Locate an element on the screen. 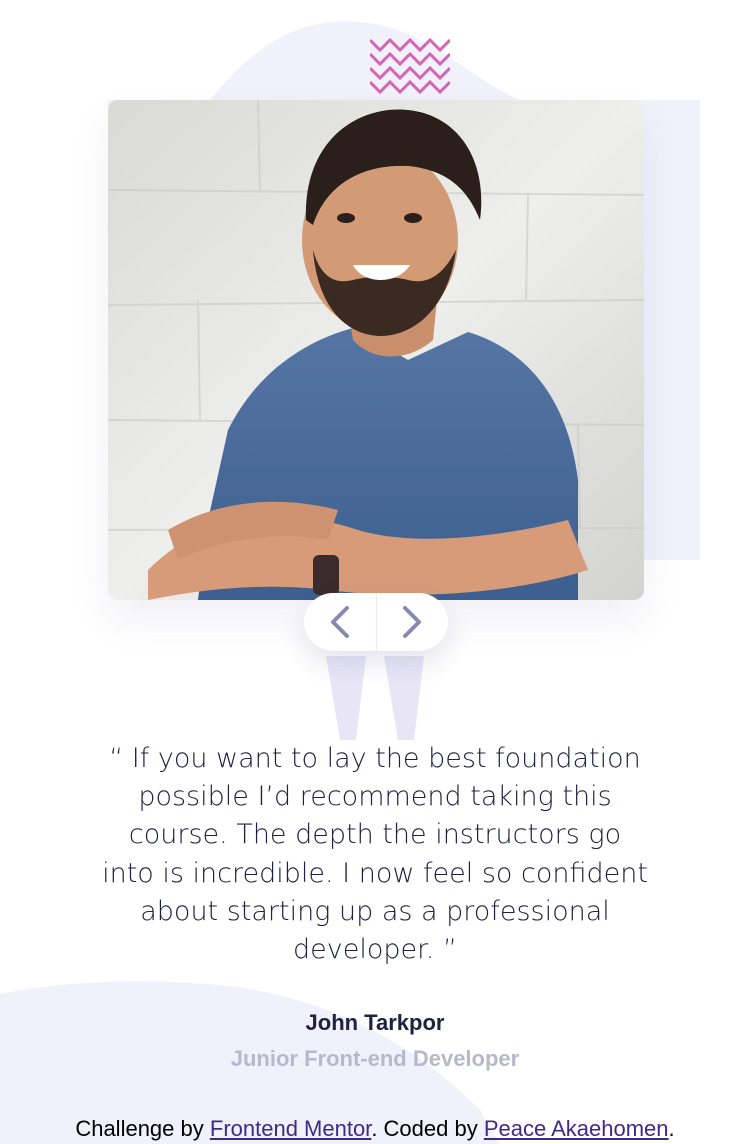  attribution-middle: . Coded by is located at coordinates (427, 1128).